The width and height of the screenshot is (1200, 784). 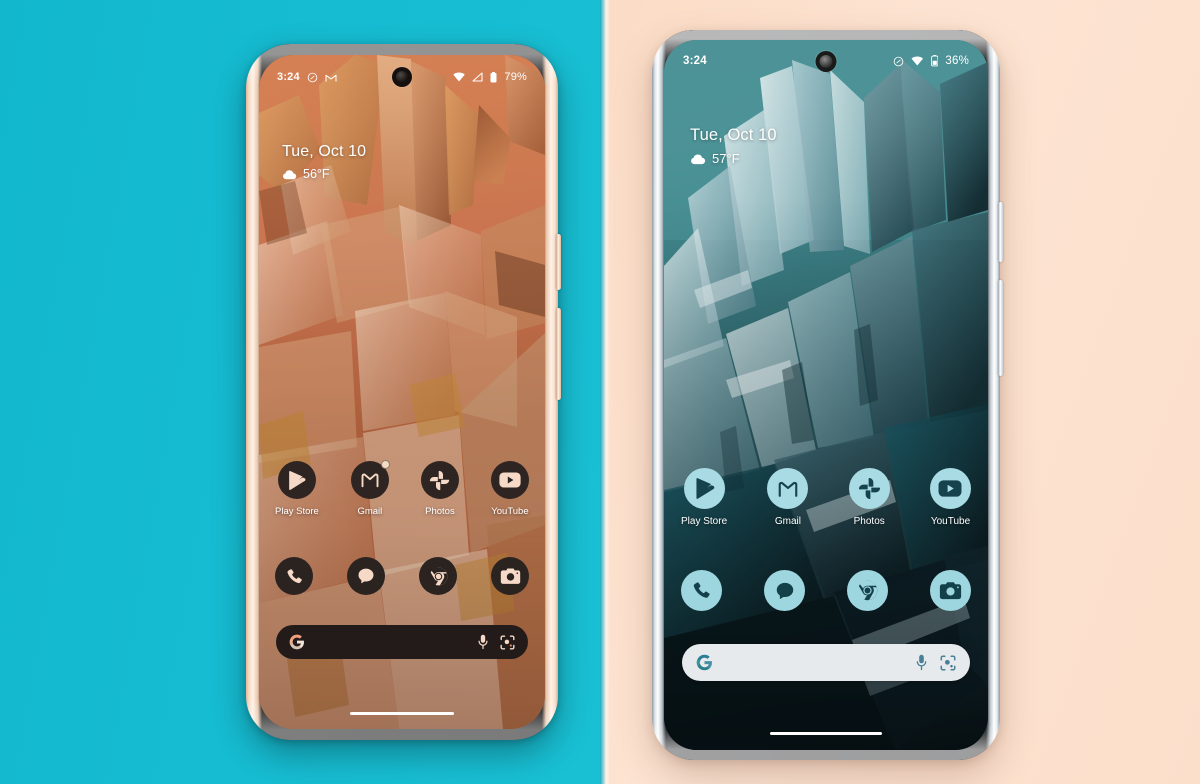 I want to click on battery-percent: 79%, so click(x=515, y=77).